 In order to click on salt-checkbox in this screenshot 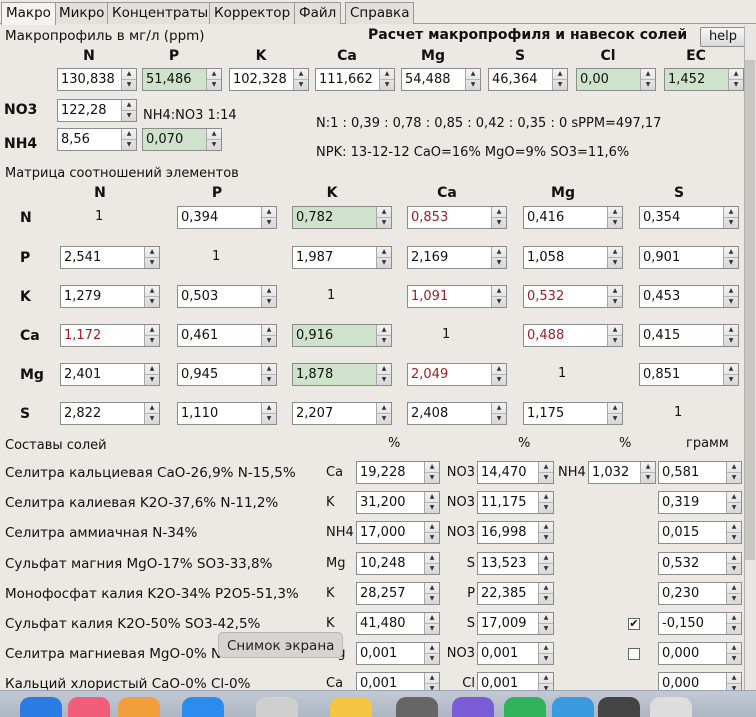, I will do `click(634, 654)`.